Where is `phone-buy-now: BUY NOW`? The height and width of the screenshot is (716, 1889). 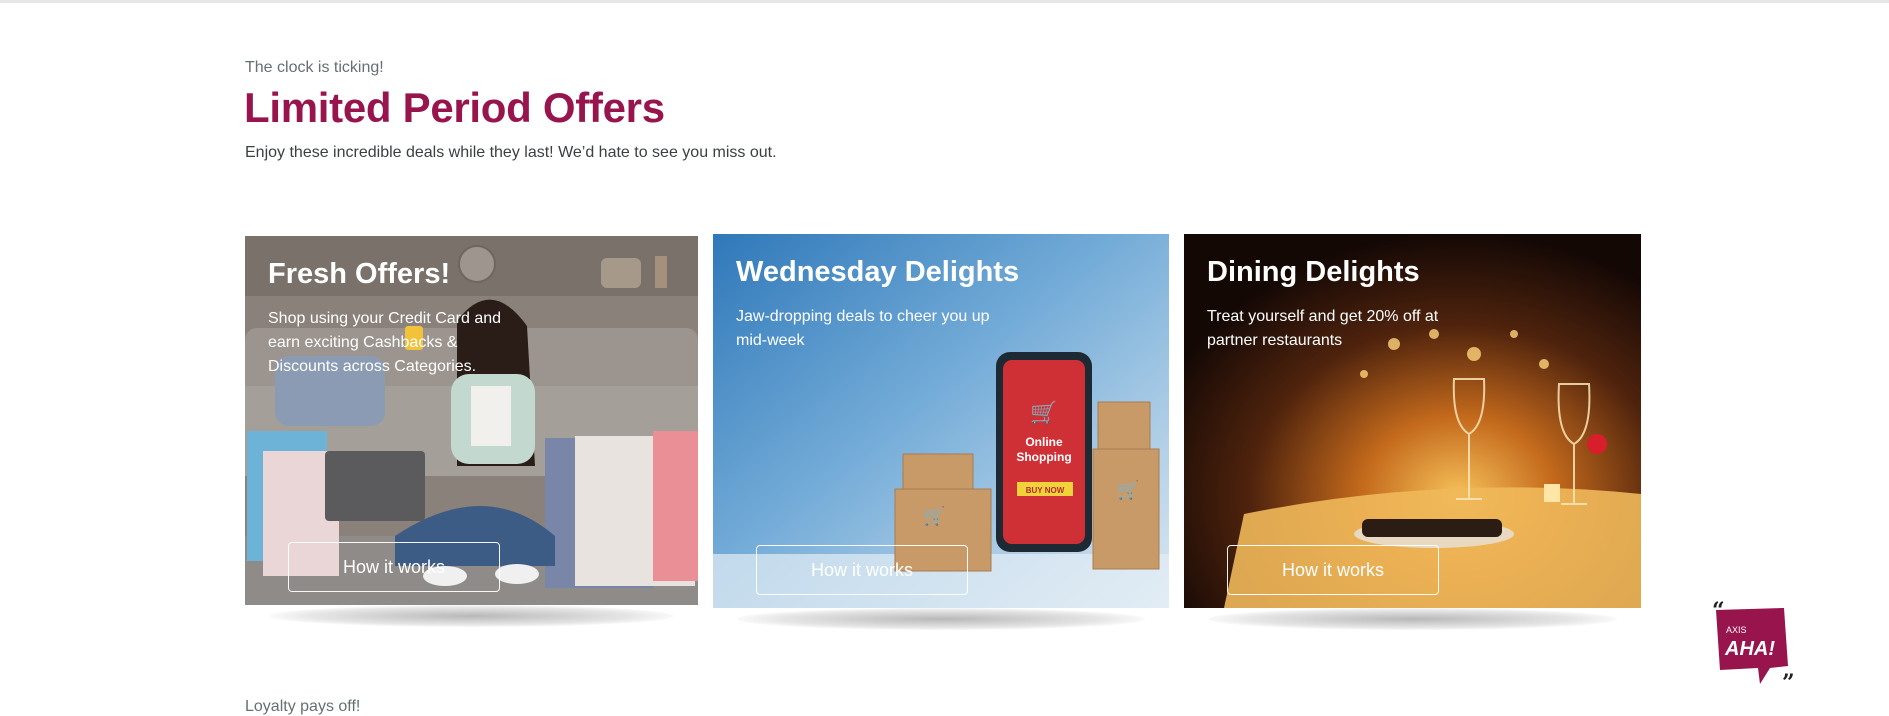 phone-buy-now: BUY NOW is located at coordinates (1045, 490).